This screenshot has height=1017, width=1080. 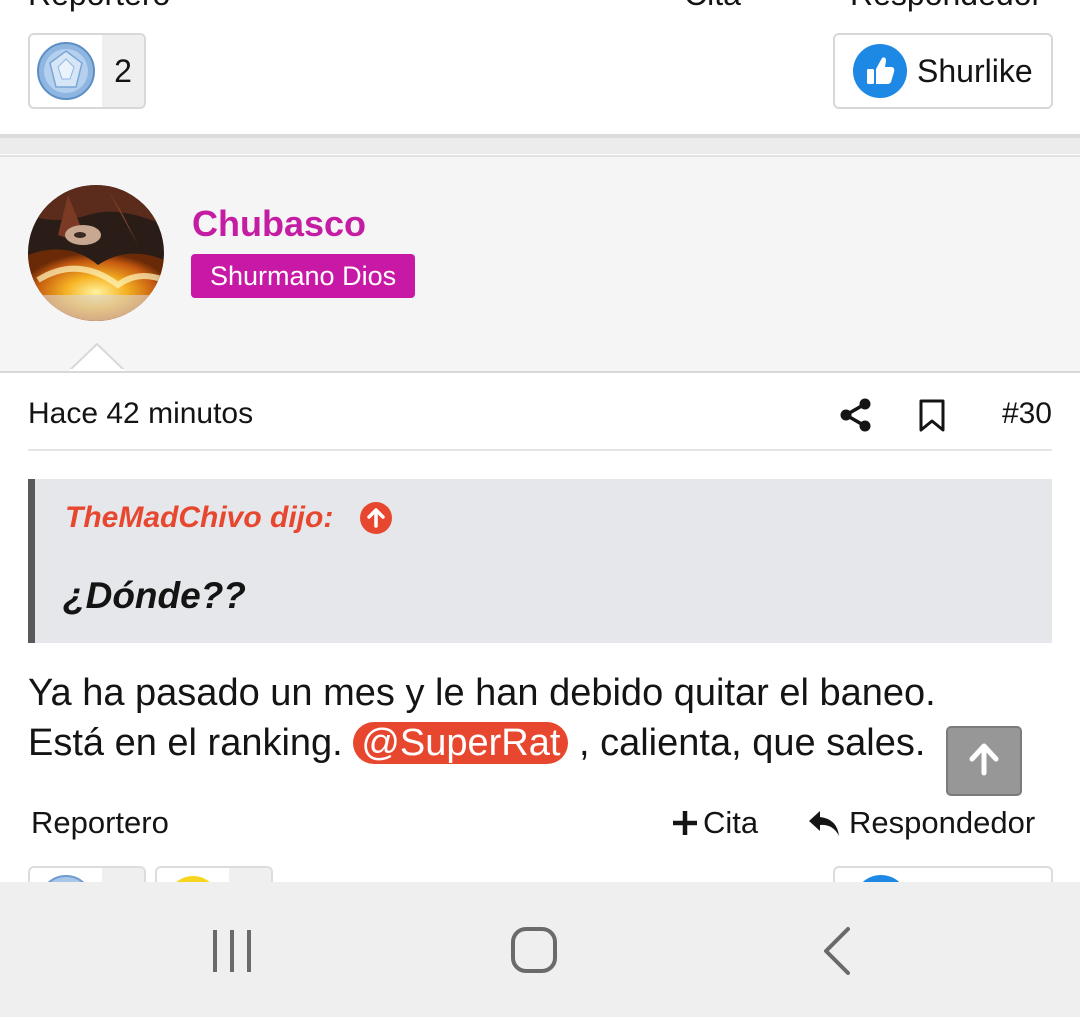 What do you see at coordinates (540, 146) in the screenshot?
I see `post-gap` at bounding box center [540, 146].